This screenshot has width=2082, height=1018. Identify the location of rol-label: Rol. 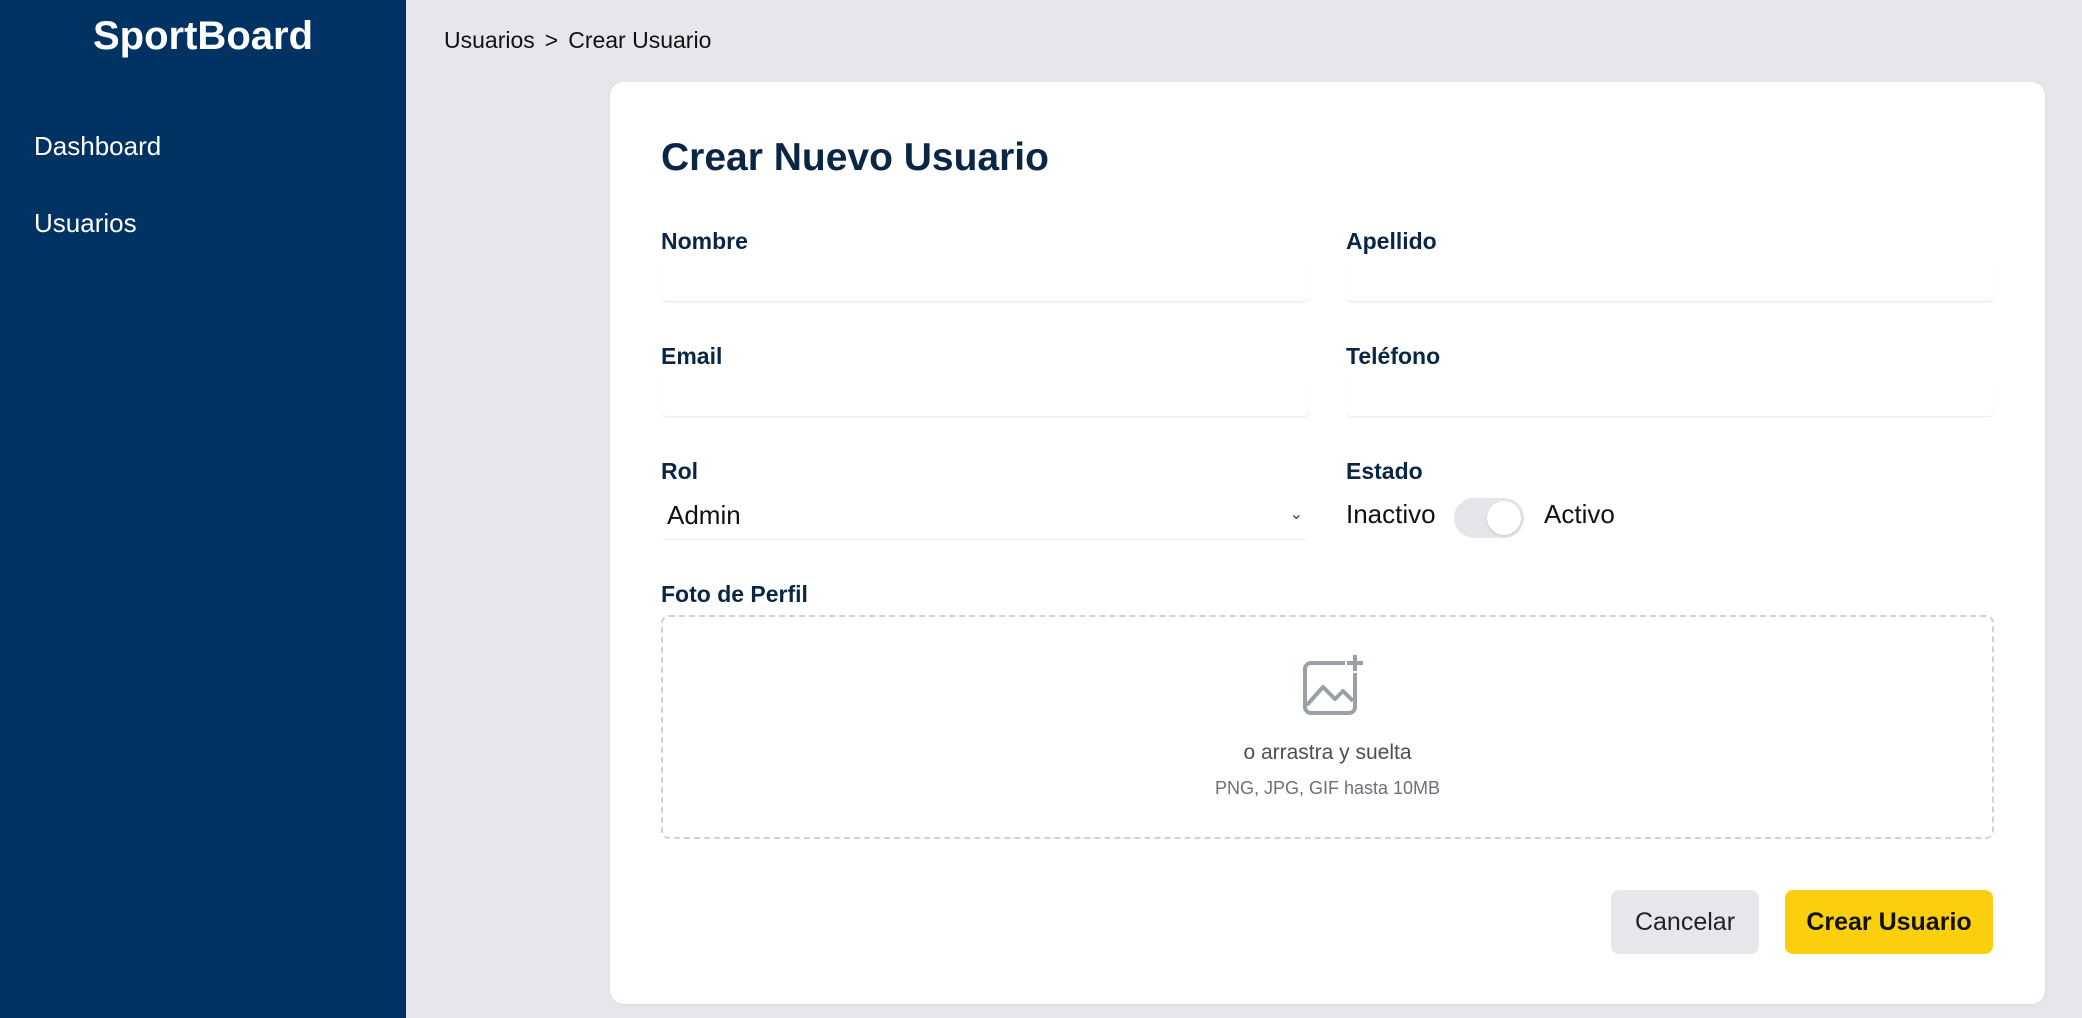
(680, 471).